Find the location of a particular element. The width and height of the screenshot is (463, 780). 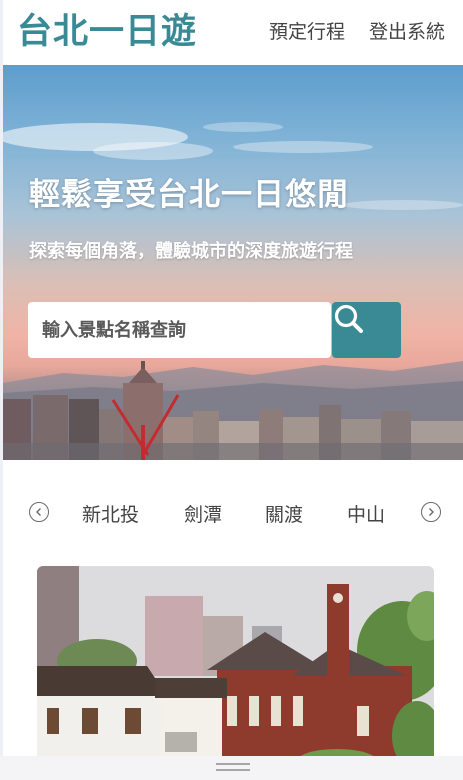

district-item: 新北投 is located at coordinates (110, 513).